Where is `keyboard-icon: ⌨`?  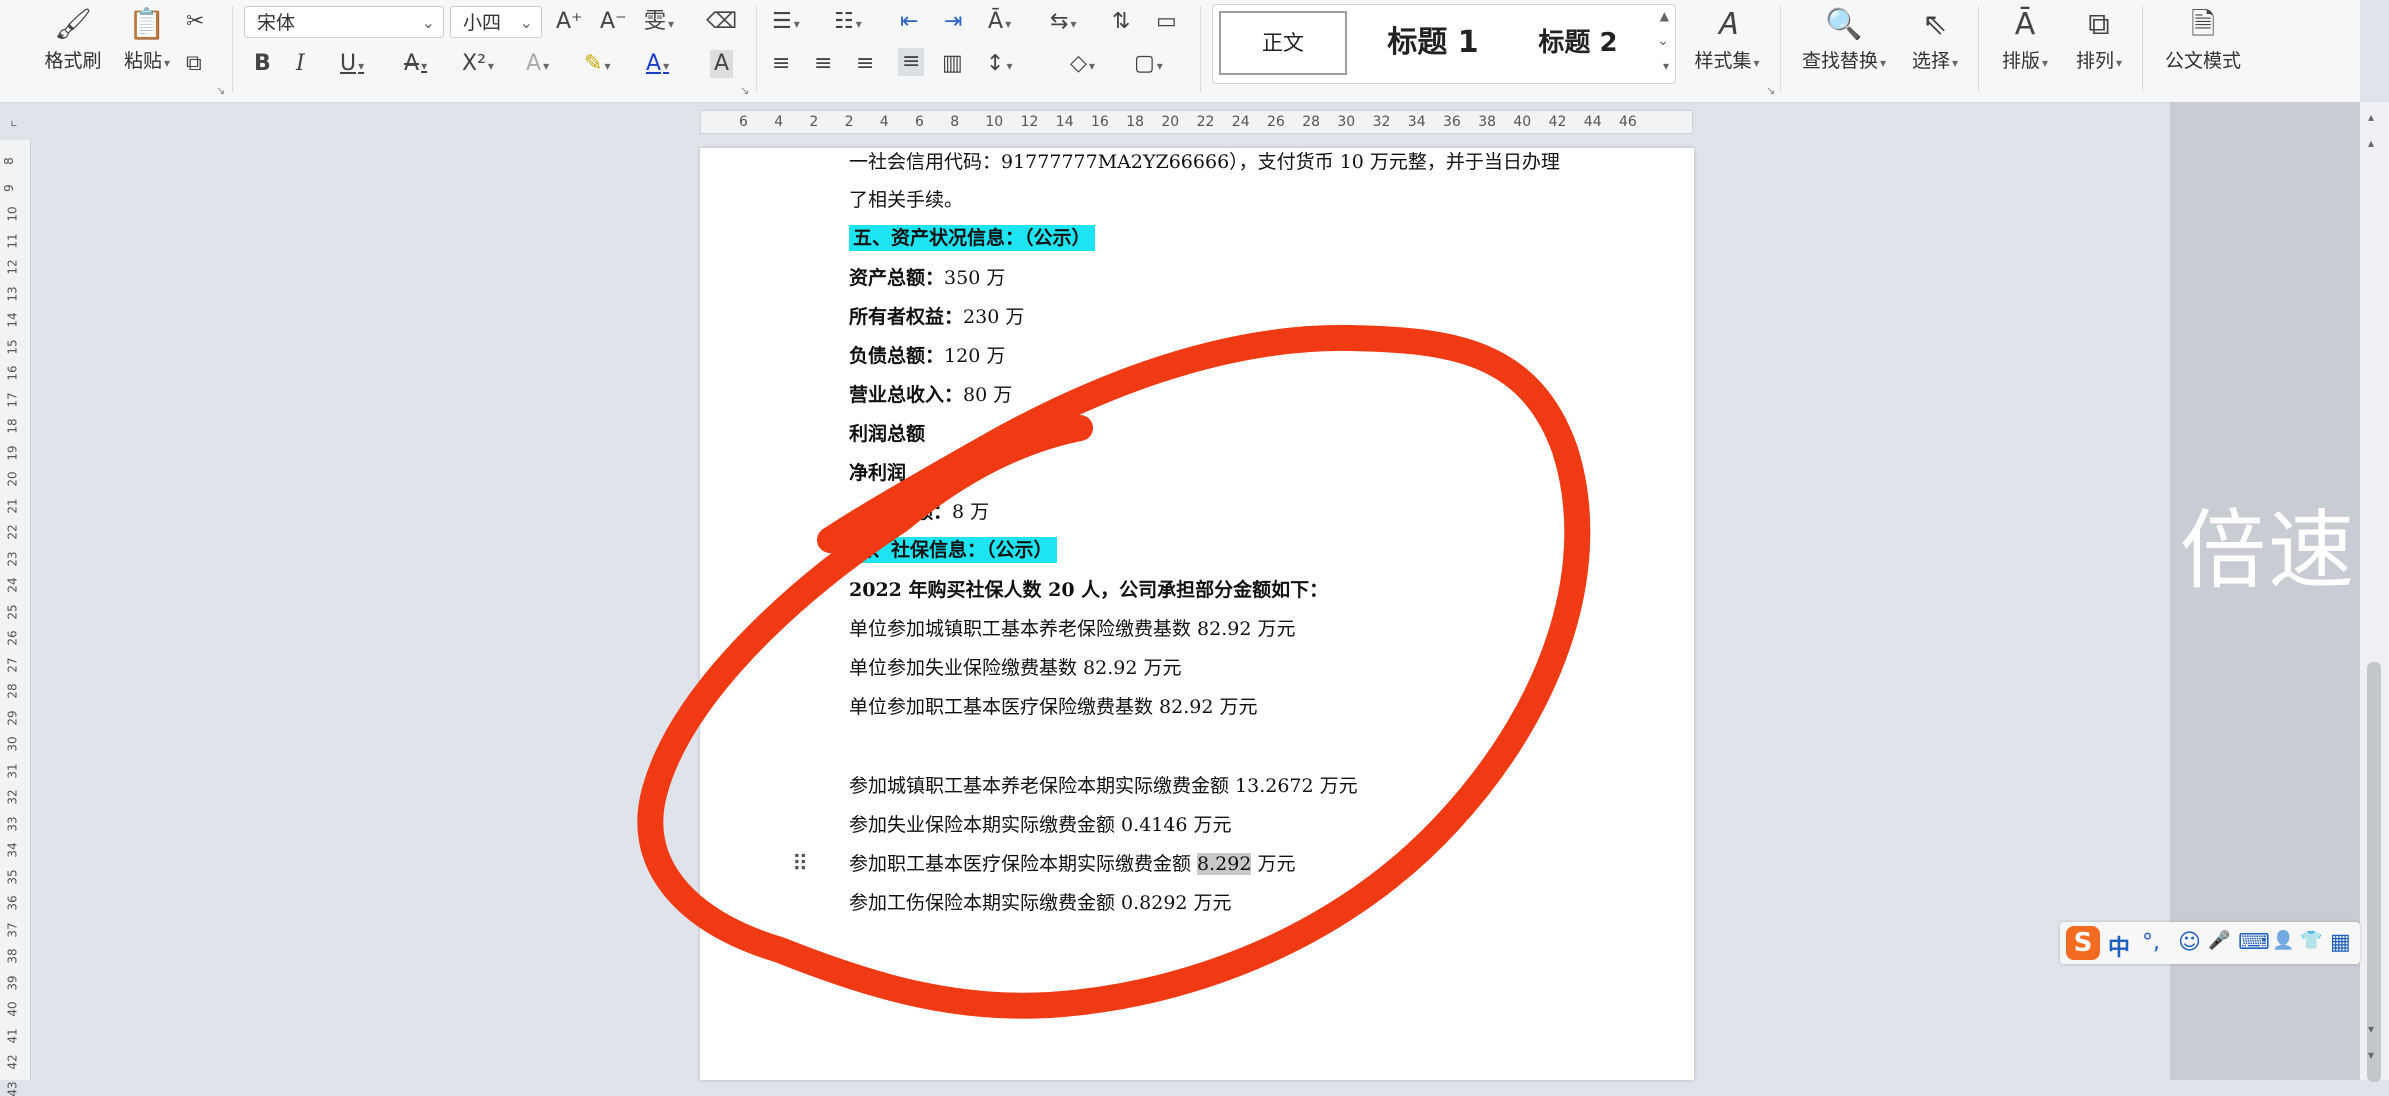
keyboard-icon: ⌨ is located at coordinates (2254, 942).